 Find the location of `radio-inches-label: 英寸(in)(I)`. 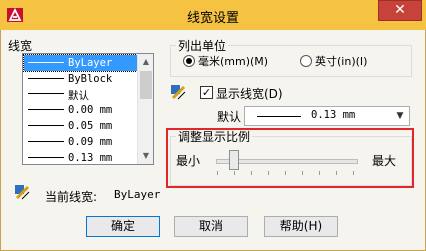

radio-inches-label: 英寸(in)(I) is located at coordinates (341, 61).